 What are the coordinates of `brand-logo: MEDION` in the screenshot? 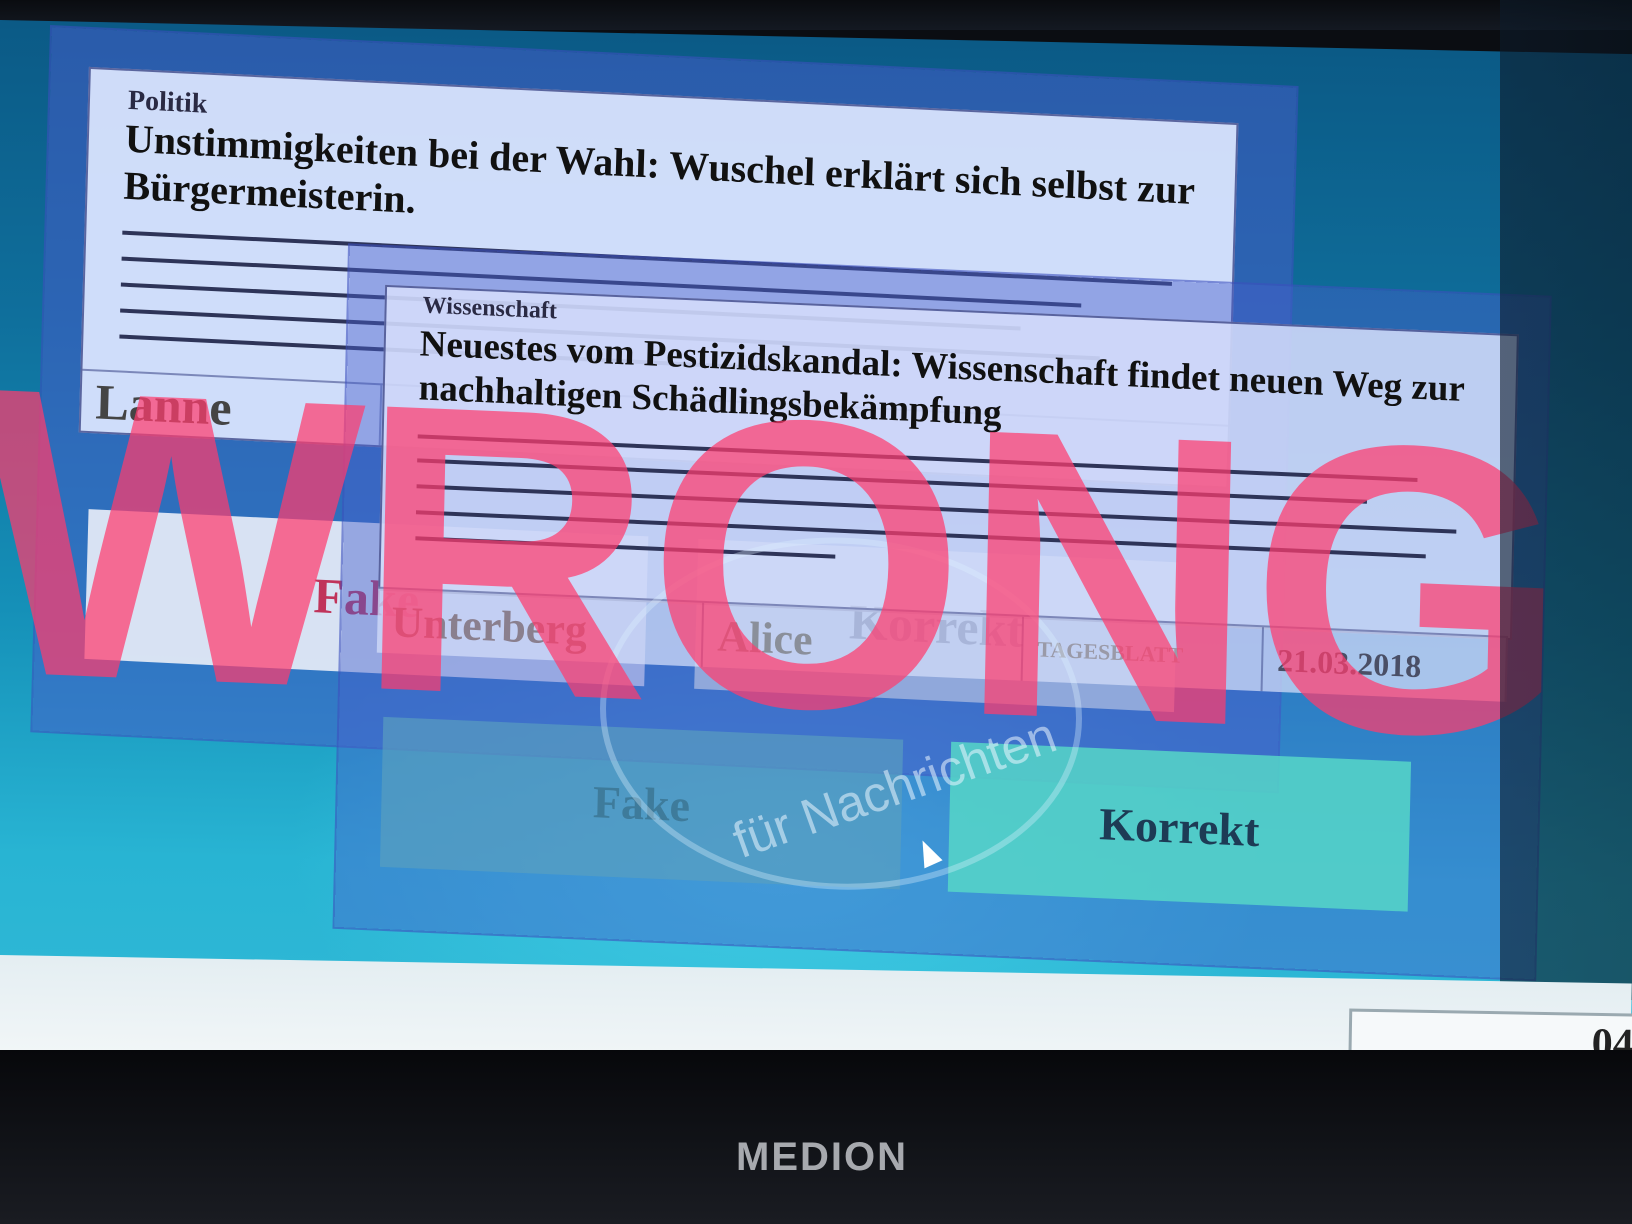 It's located at (822, 1157).